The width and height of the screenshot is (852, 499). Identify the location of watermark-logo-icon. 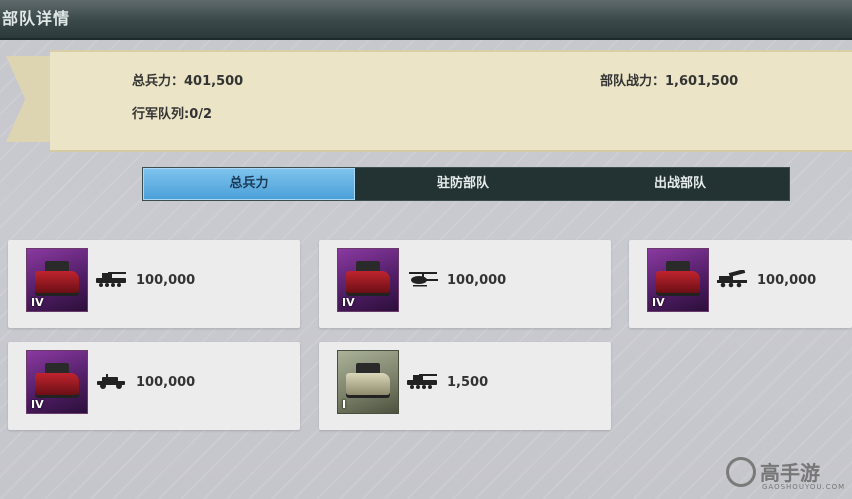
(741, 472).